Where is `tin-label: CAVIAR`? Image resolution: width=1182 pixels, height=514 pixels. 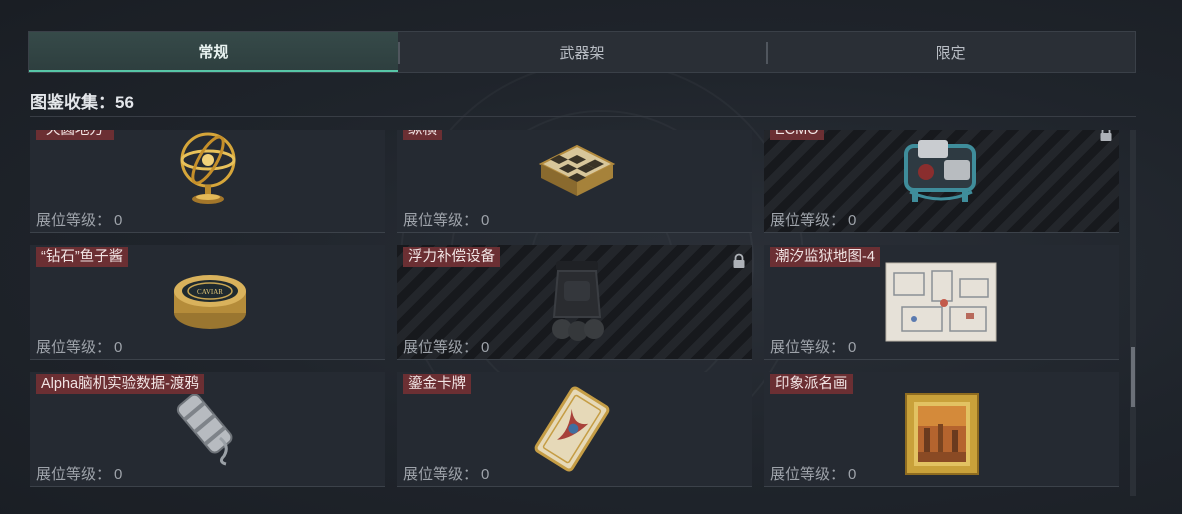 tin-label: CAVIAR is located at coordinates (210, 292).